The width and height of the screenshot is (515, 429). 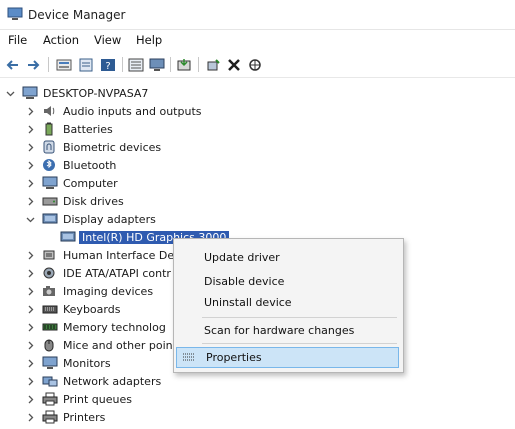 I want to click on keyboard-icon, so click(x=50, y=309).